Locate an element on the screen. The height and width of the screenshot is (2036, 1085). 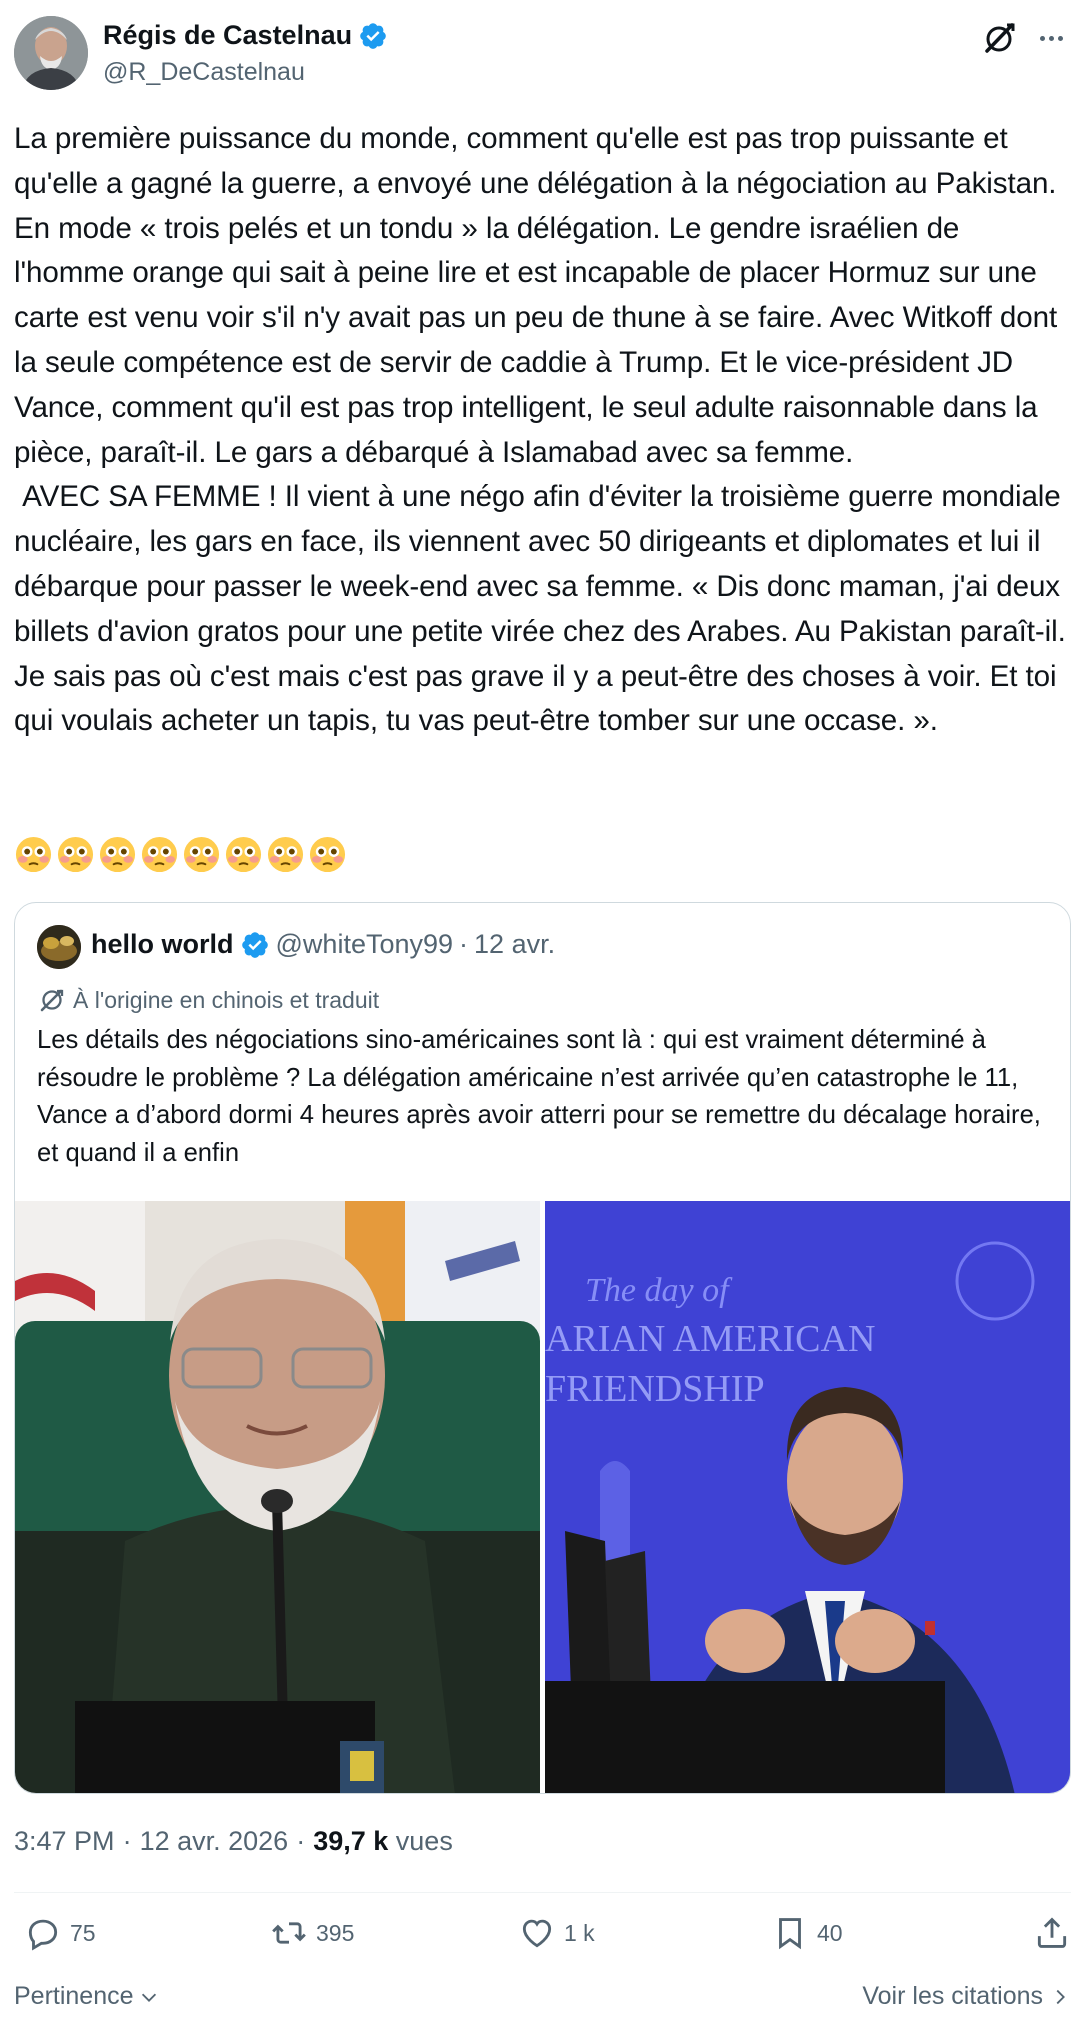
repost-button: 395 is located at coordinates (312, 1933).